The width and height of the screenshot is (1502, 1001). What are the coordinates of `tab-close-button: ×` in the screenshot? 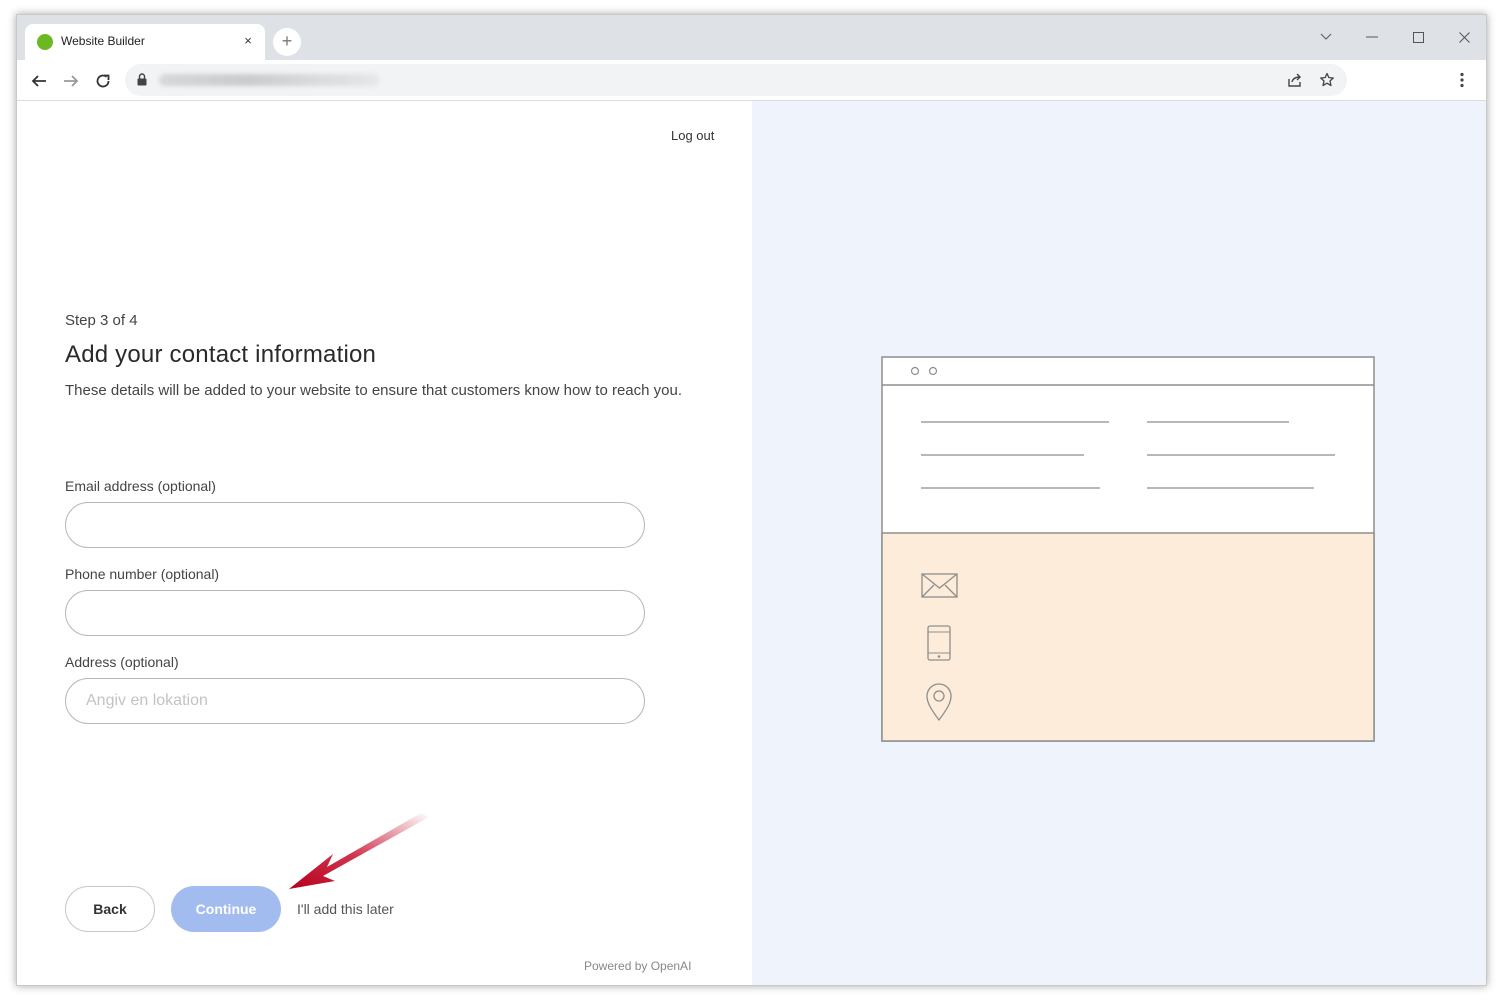 It's located at (248, 41).